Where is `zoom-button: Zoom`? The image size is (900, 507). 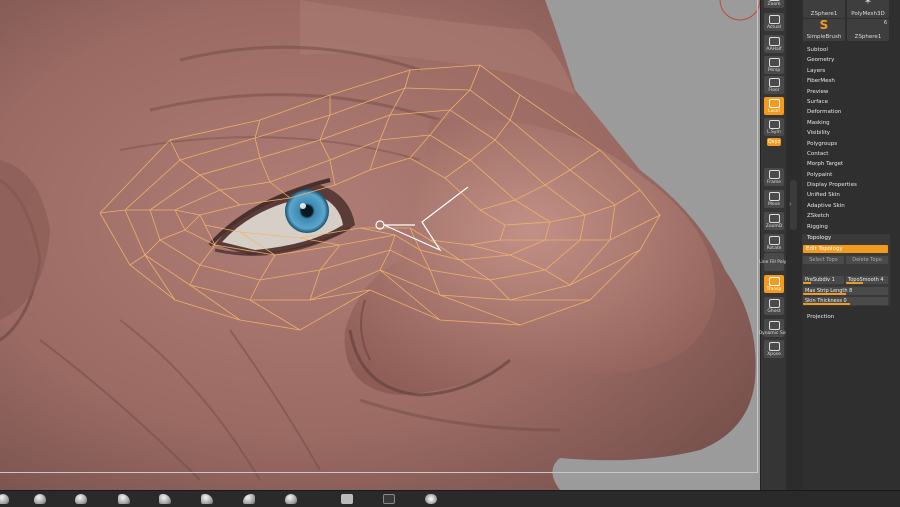
zoom-button: Zoom is located at coordinates (774, 4).